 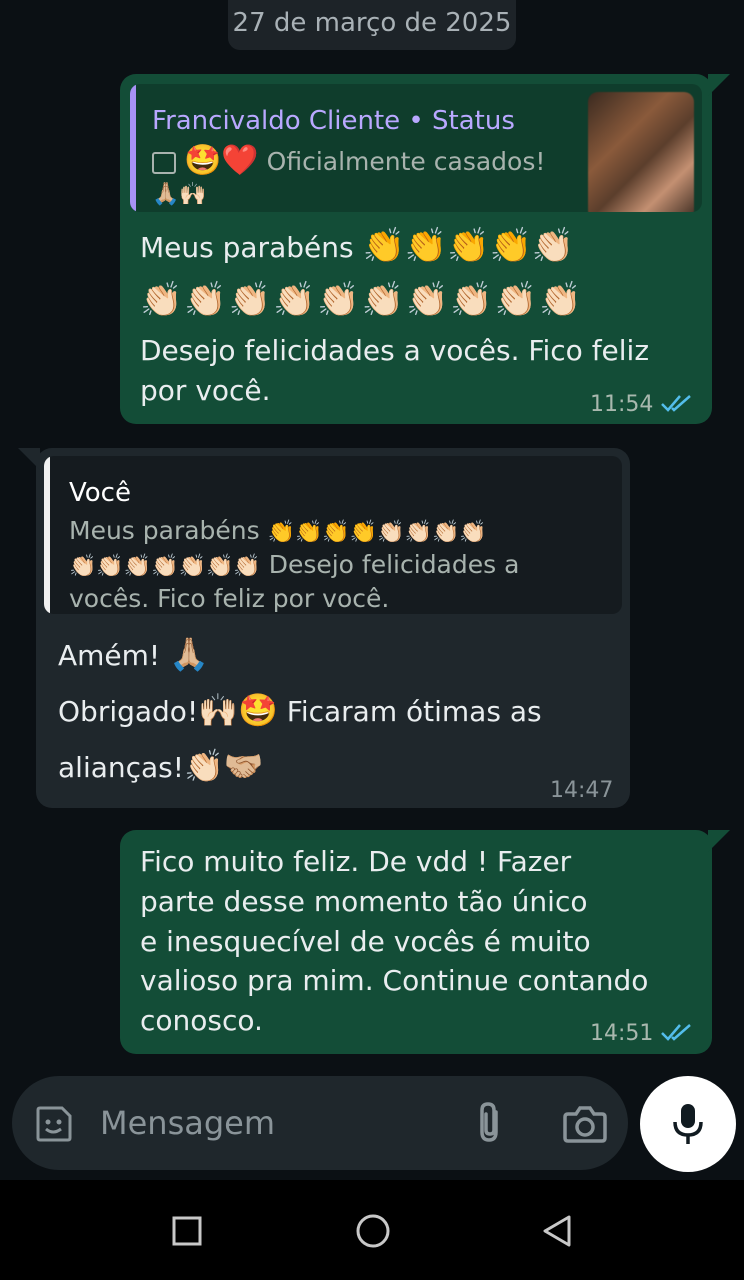 What do you see at coordinates (205, 390) in the screenshot?
I see `message-line: por você.` at bounding box center [205, 390].